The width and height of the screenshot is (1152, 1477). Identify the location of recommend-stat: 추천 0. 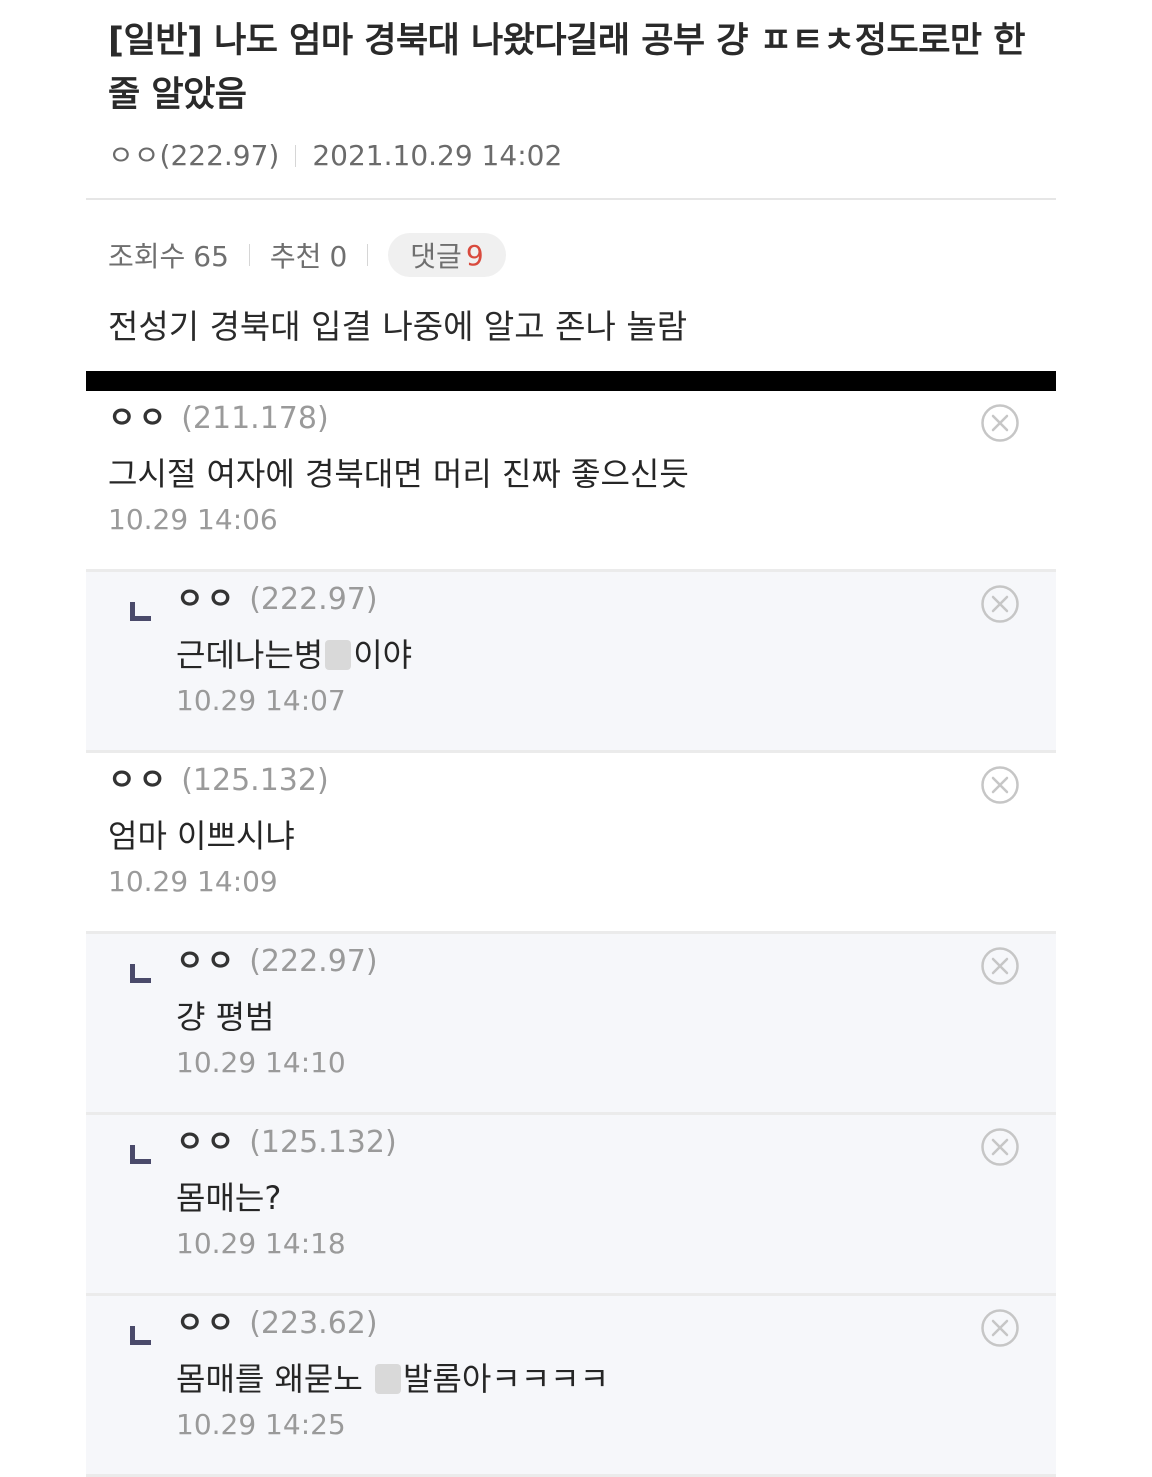
(308, 255).